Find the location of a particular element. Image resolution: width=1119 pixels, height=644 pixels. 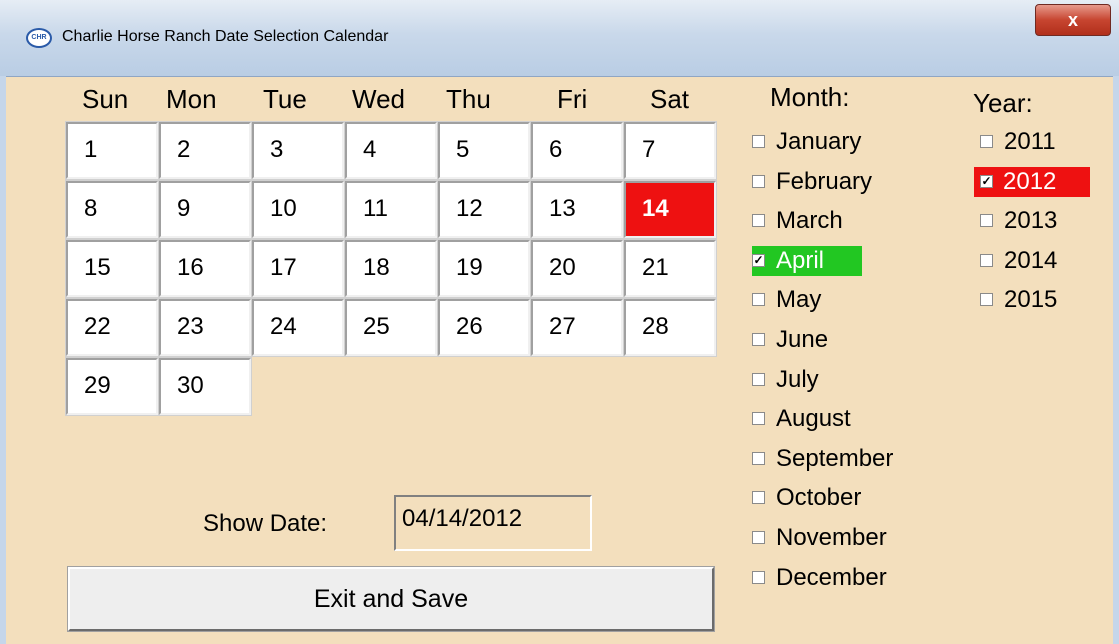

day-cell-30: 30 is located at coordinates (205, 386).